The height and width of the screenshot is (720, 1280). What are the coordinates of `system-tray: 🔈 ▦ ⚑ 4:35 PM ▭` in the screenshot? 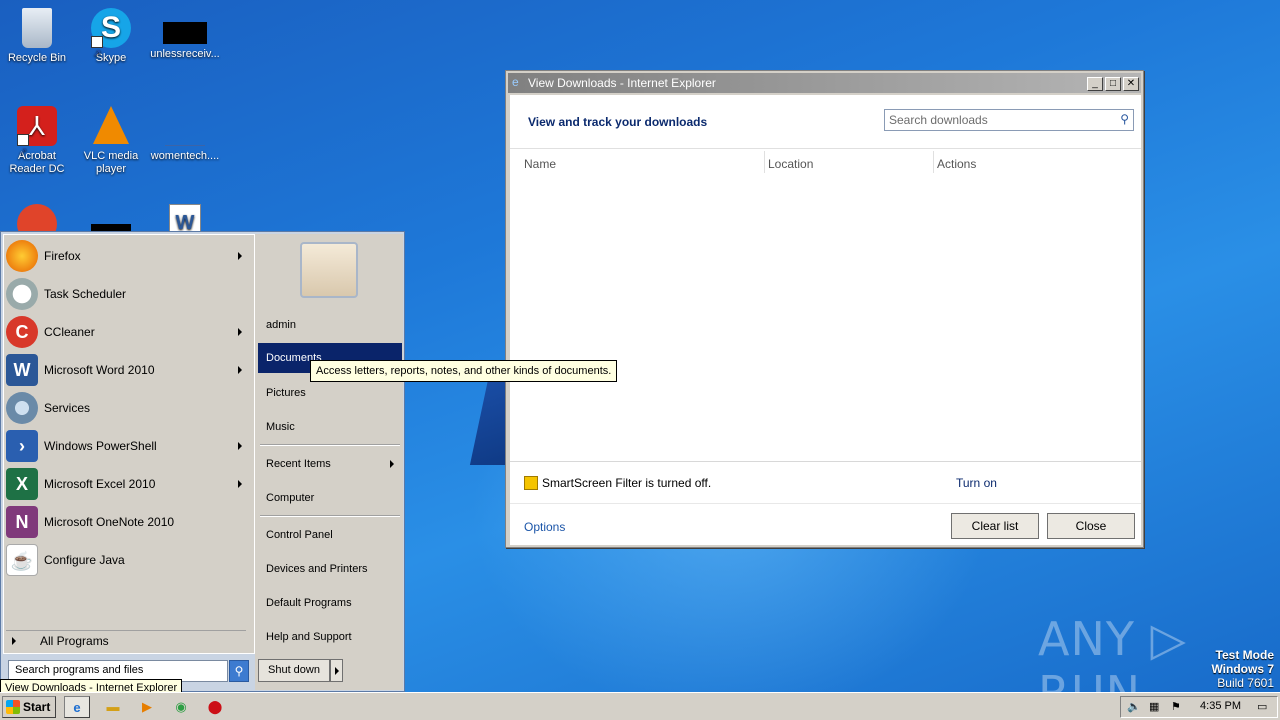 It's located at (1199, 707).